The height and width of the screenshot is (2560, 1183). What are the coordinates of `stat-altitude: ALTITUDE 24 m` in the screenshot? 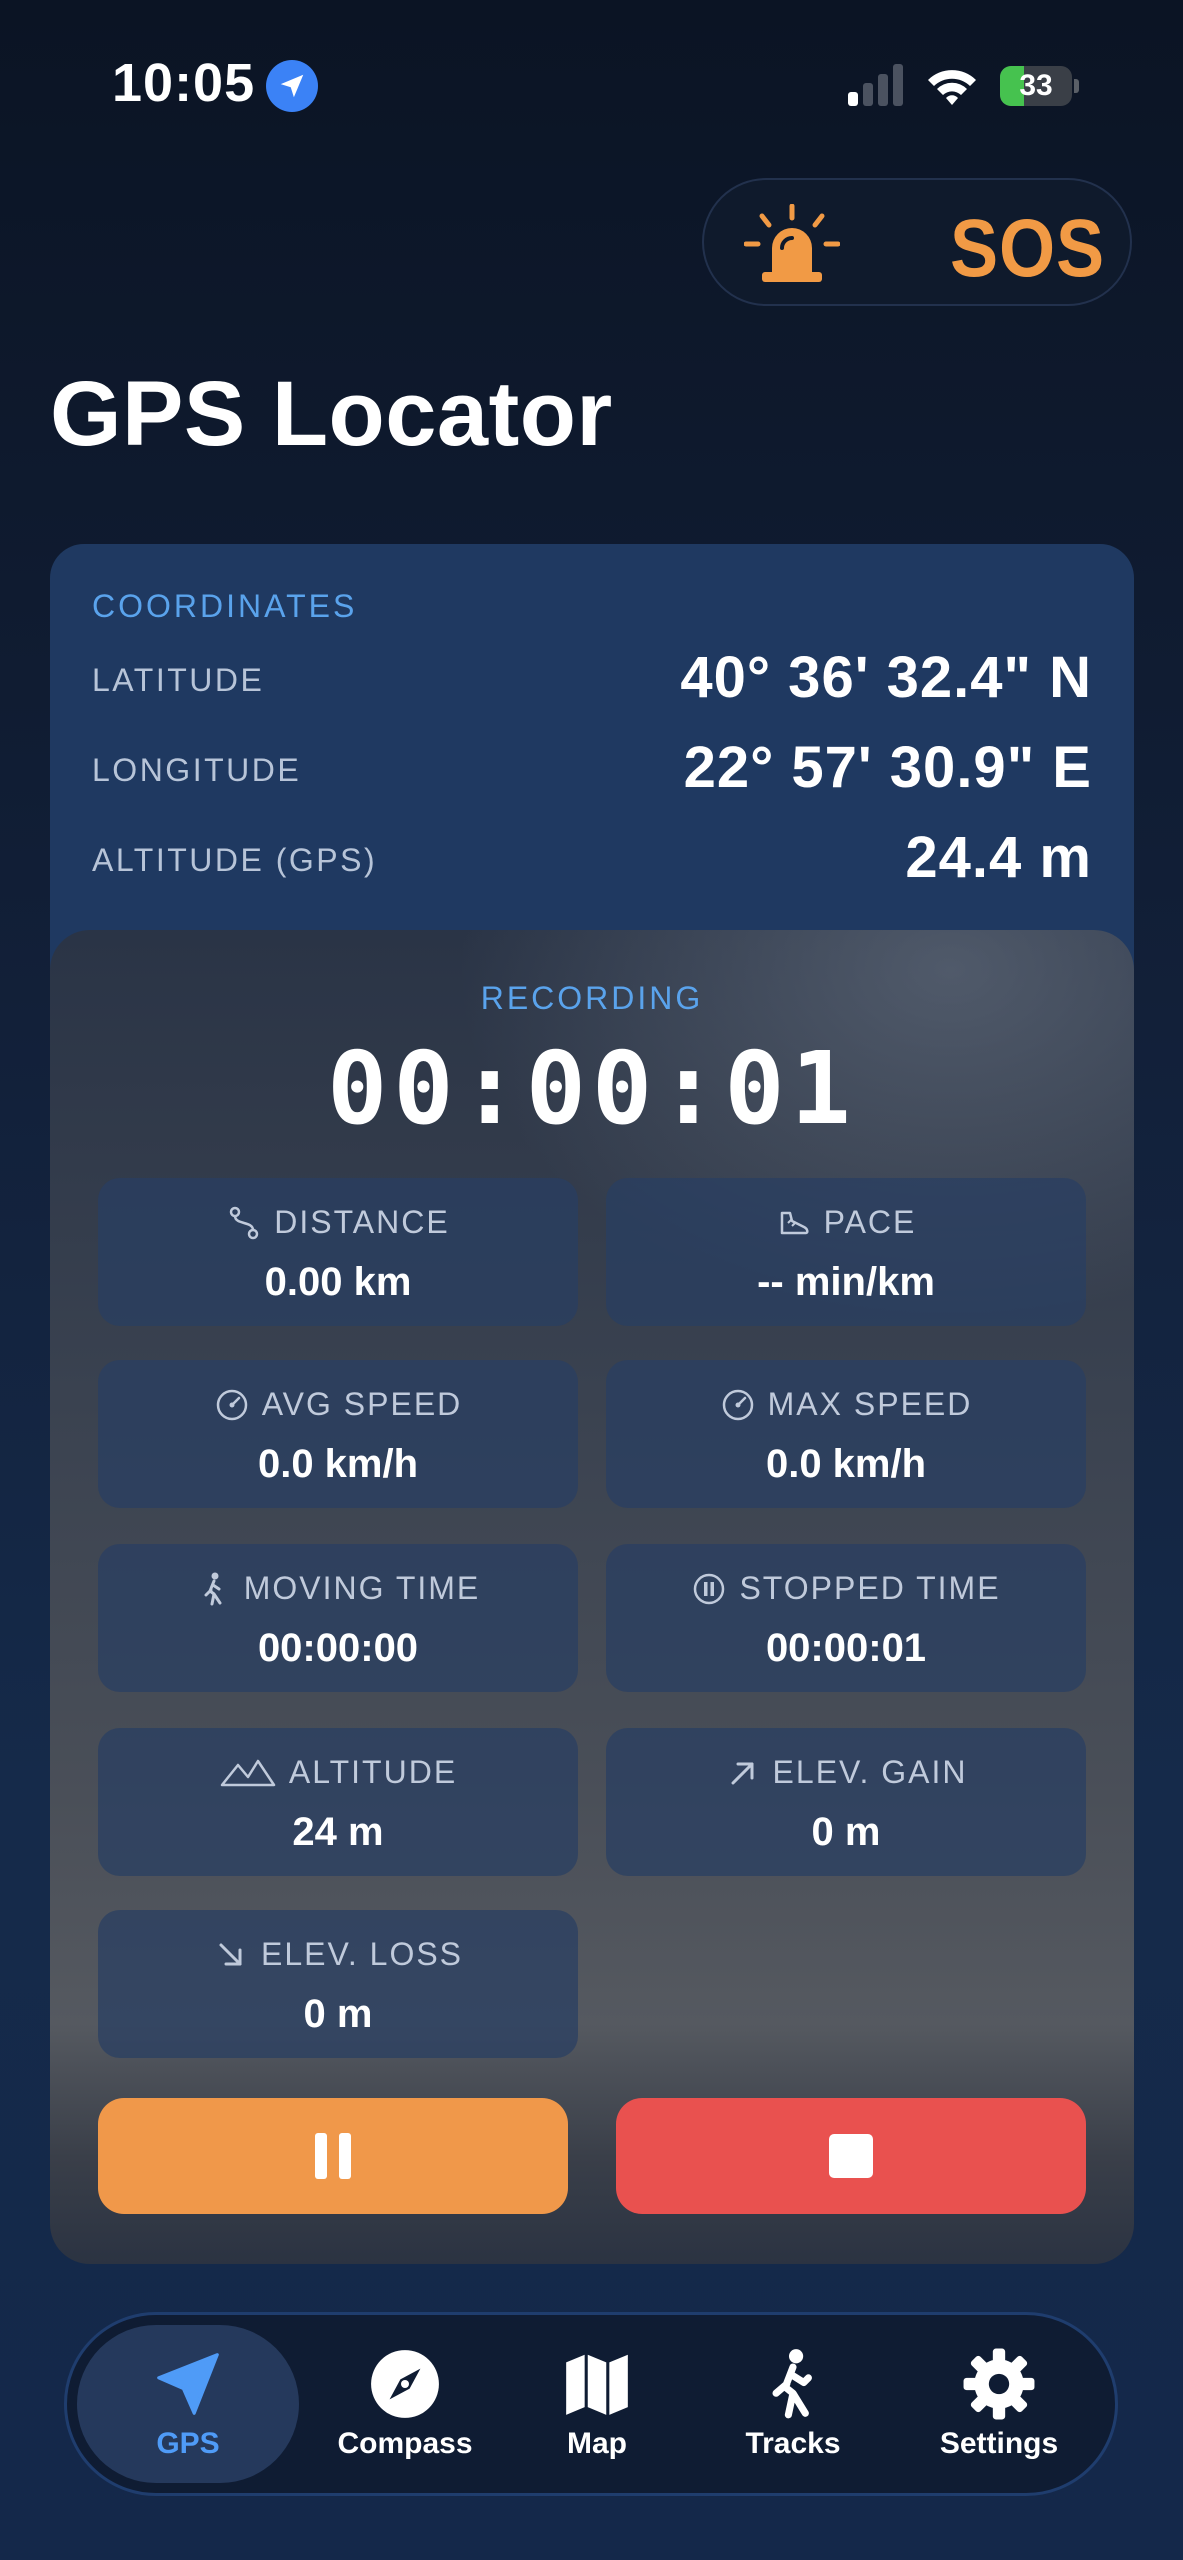 It's located at (338, 1802).